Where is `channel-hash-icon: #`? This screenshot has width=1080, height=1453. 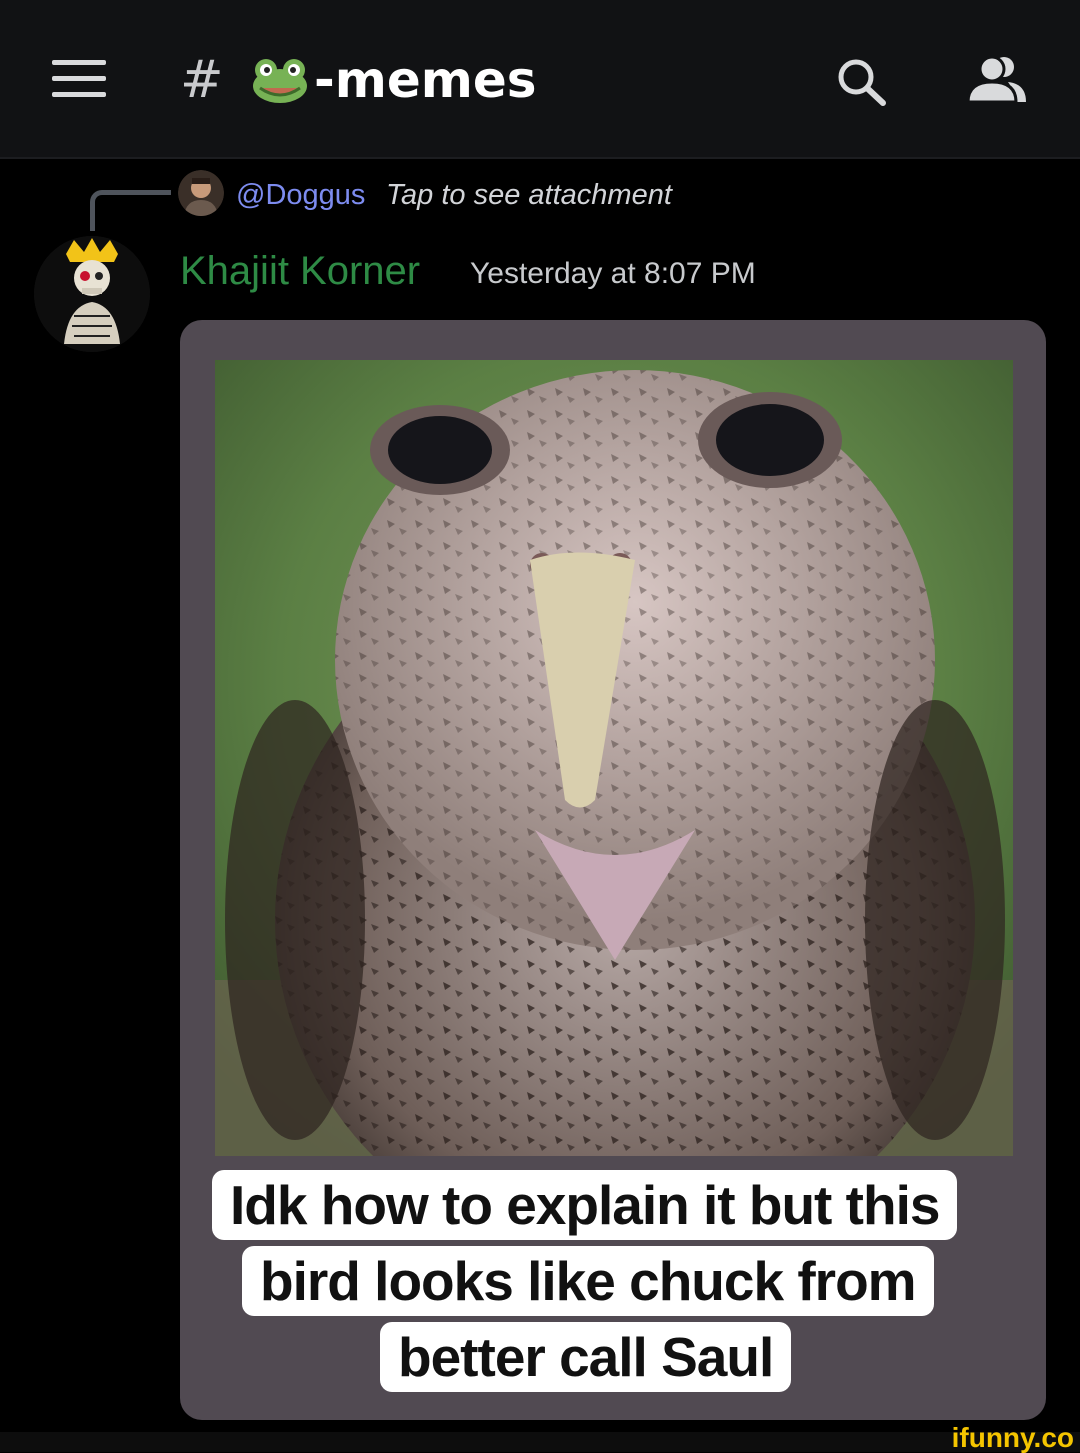
channel-hash-icon: # is located at coordinates (202, 80).